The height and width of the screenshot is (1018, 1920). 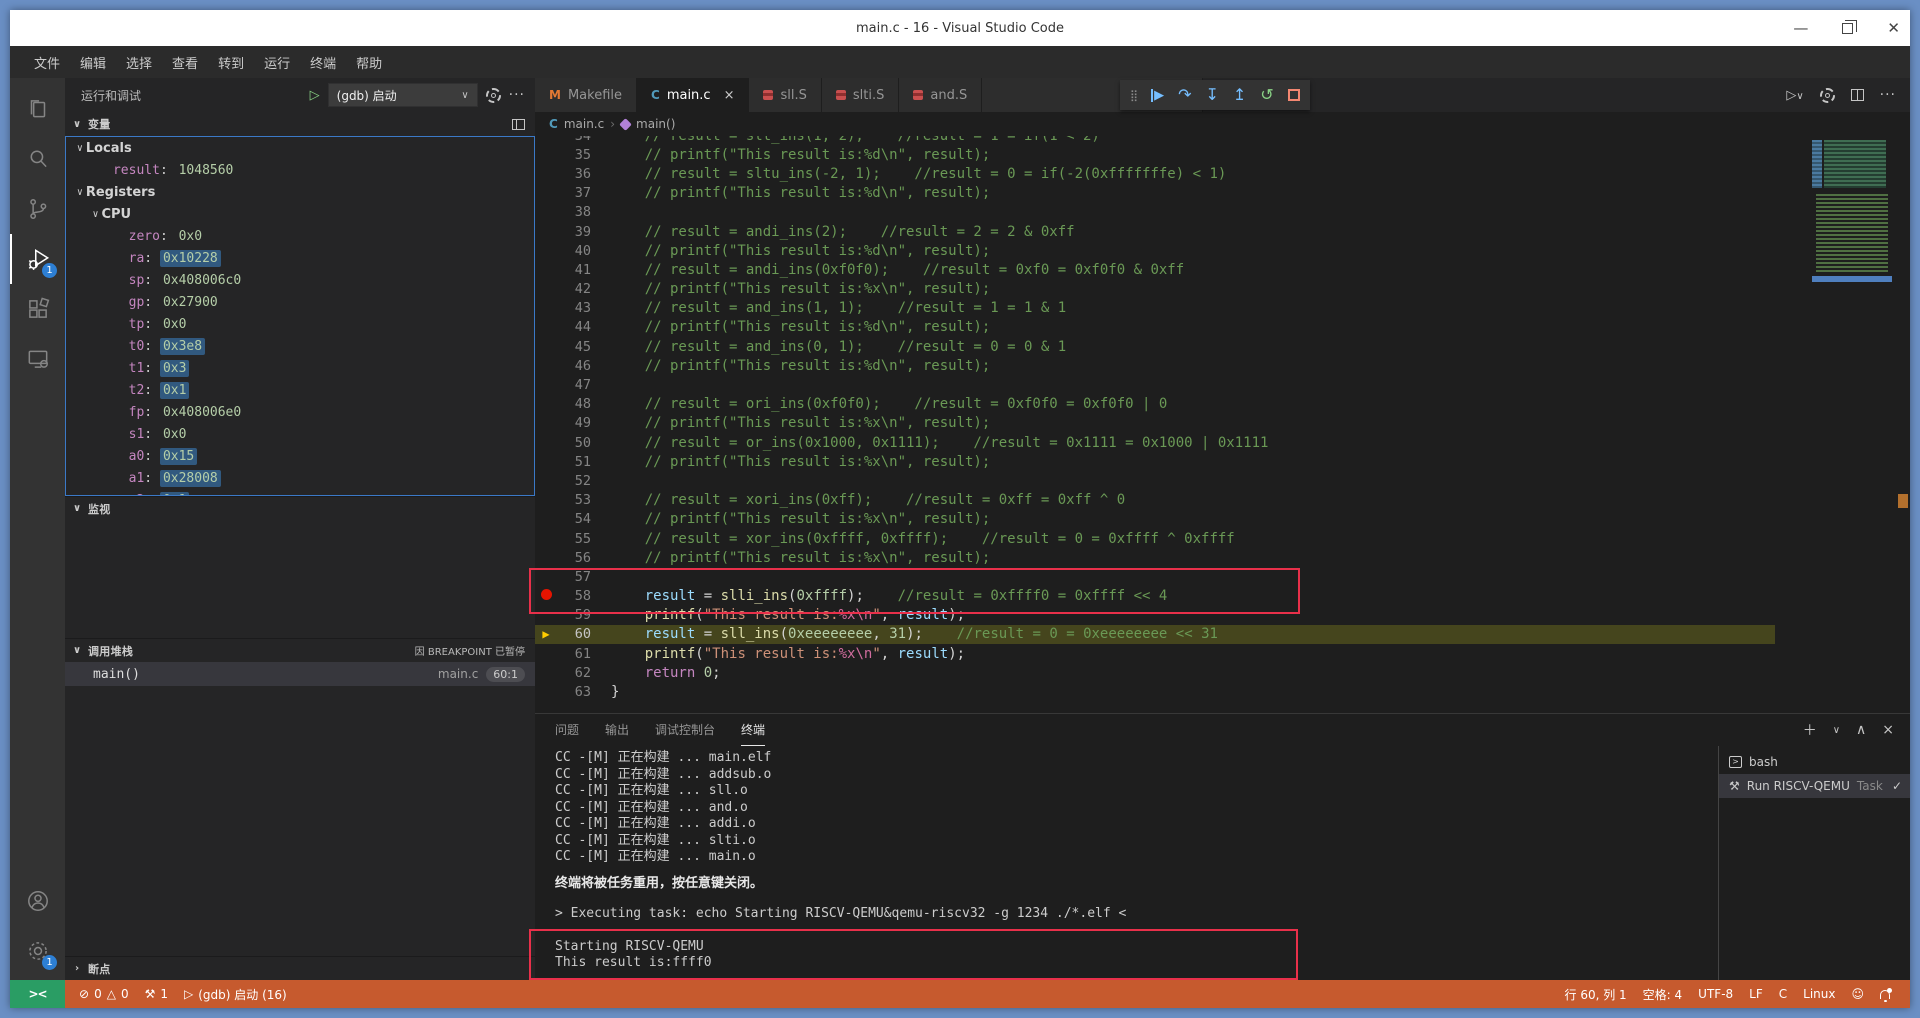 I want to click on settings-gear-icon: 1, so click(x=37, y=951).